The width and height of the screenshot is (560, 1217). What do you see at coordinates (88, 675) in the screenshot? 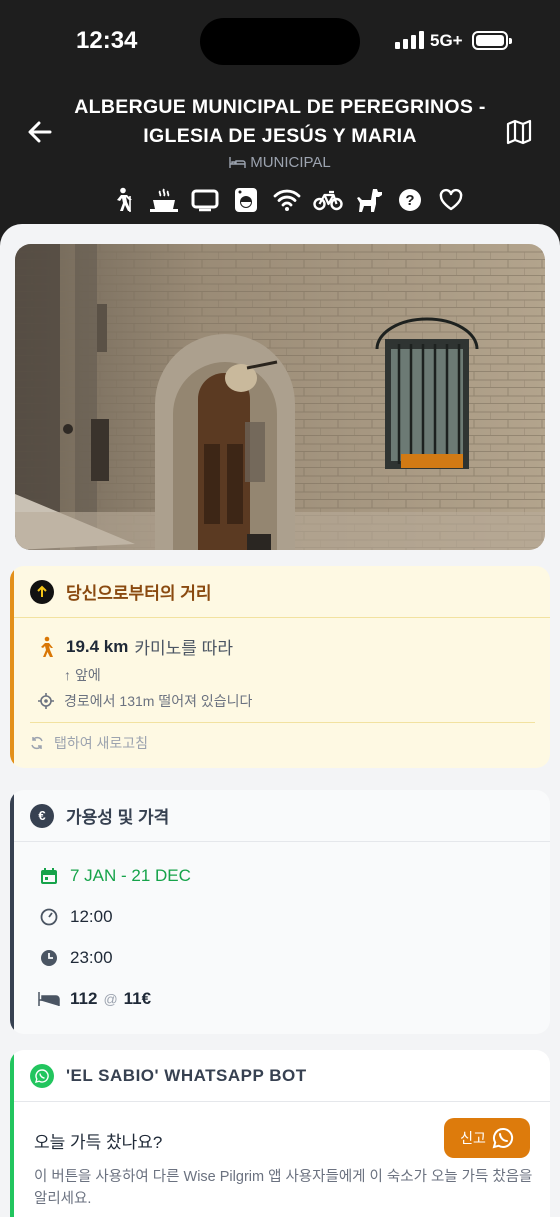
I see `direction-label: 앞에` at bounding box center [88, 675].